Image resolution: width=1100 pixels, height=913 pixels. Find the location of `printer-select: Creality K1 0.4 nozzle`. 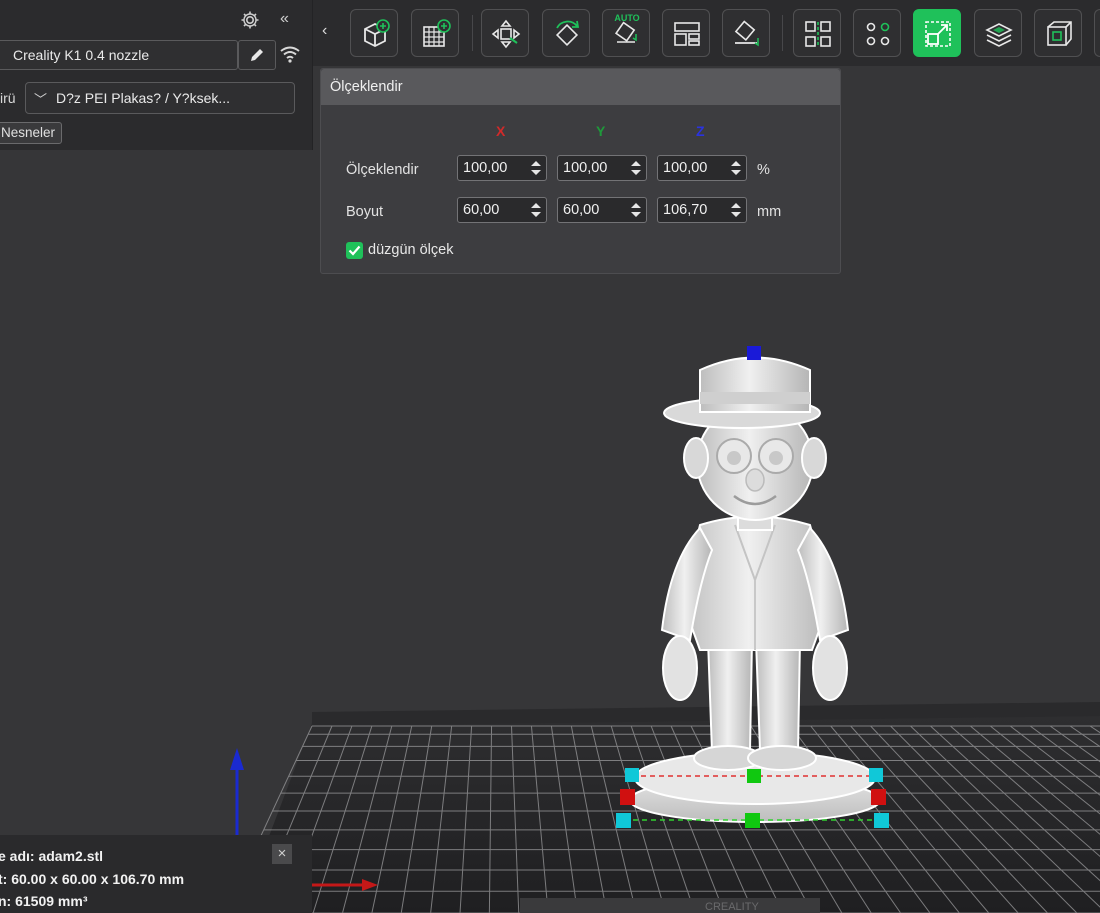

printer-select: Creality K1 0.4 nozzle is located at coordinates (119, 55).